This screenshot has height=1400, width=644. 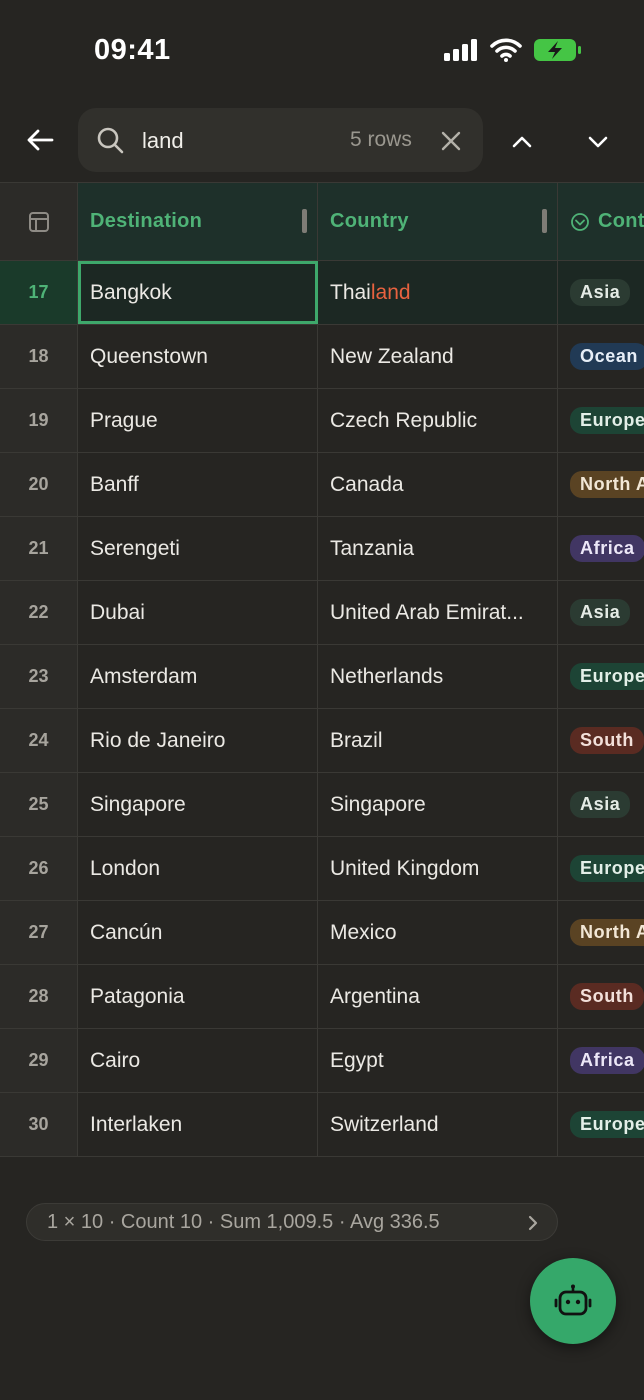 I want to click on table-row: 21 Serengeti Tanzania Africa, so click(x=322, y=549).